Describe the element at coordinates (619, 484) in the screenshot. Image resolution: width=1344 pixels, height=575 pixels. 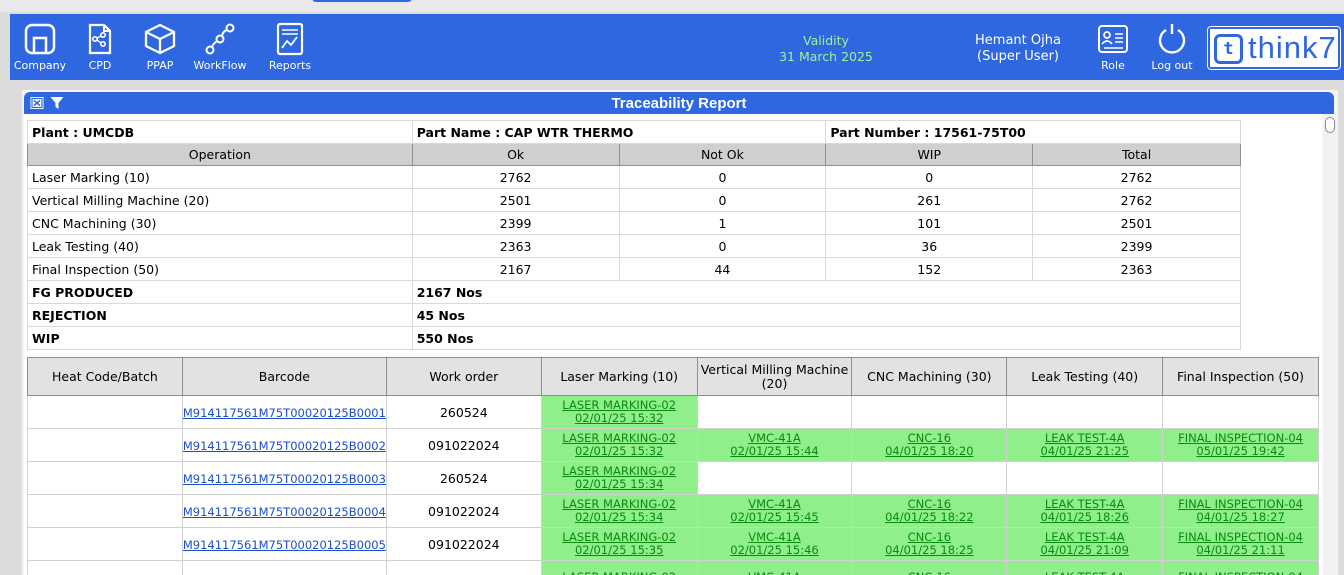
I see `stage-timestamp: 02/01/25 15:34` at that location.